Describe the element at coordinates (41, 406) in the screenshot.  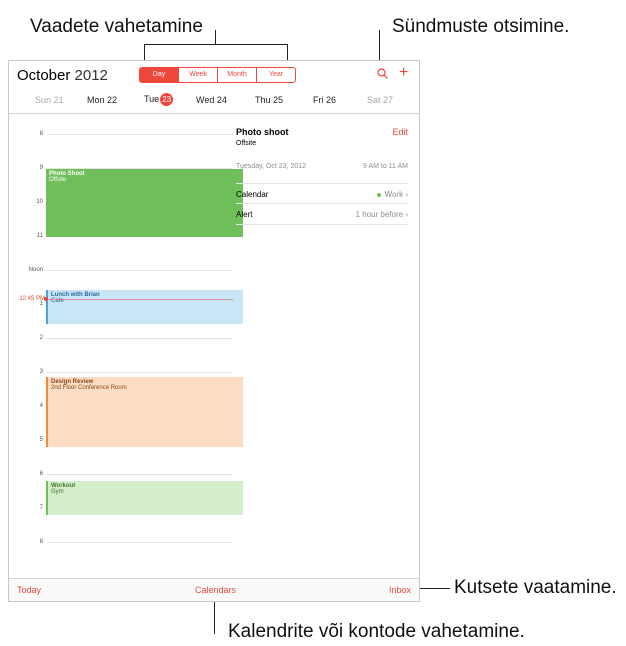
I see `hour-label: 4` at that location.